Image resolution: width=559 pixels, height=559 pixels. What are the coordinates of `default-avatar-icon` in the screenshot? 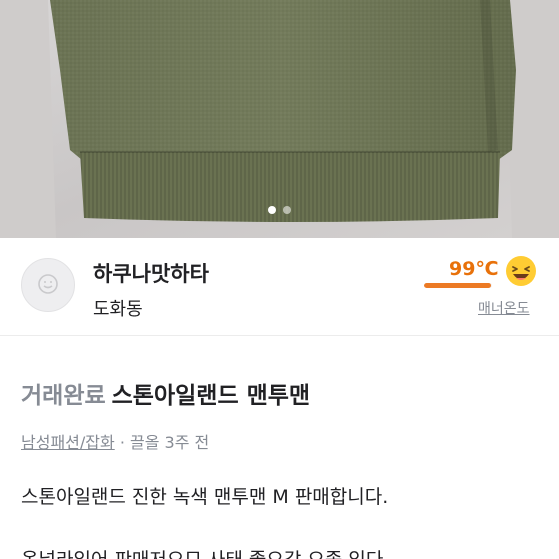 It's located at (48, 284).